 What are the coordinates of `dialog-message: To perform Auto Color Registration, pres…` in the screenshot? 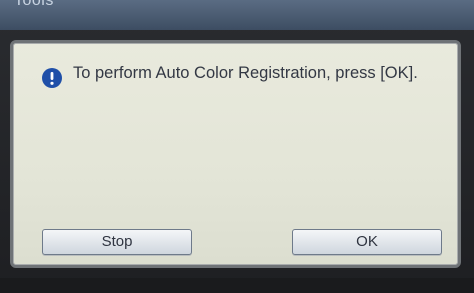 It's located at (236, 76).